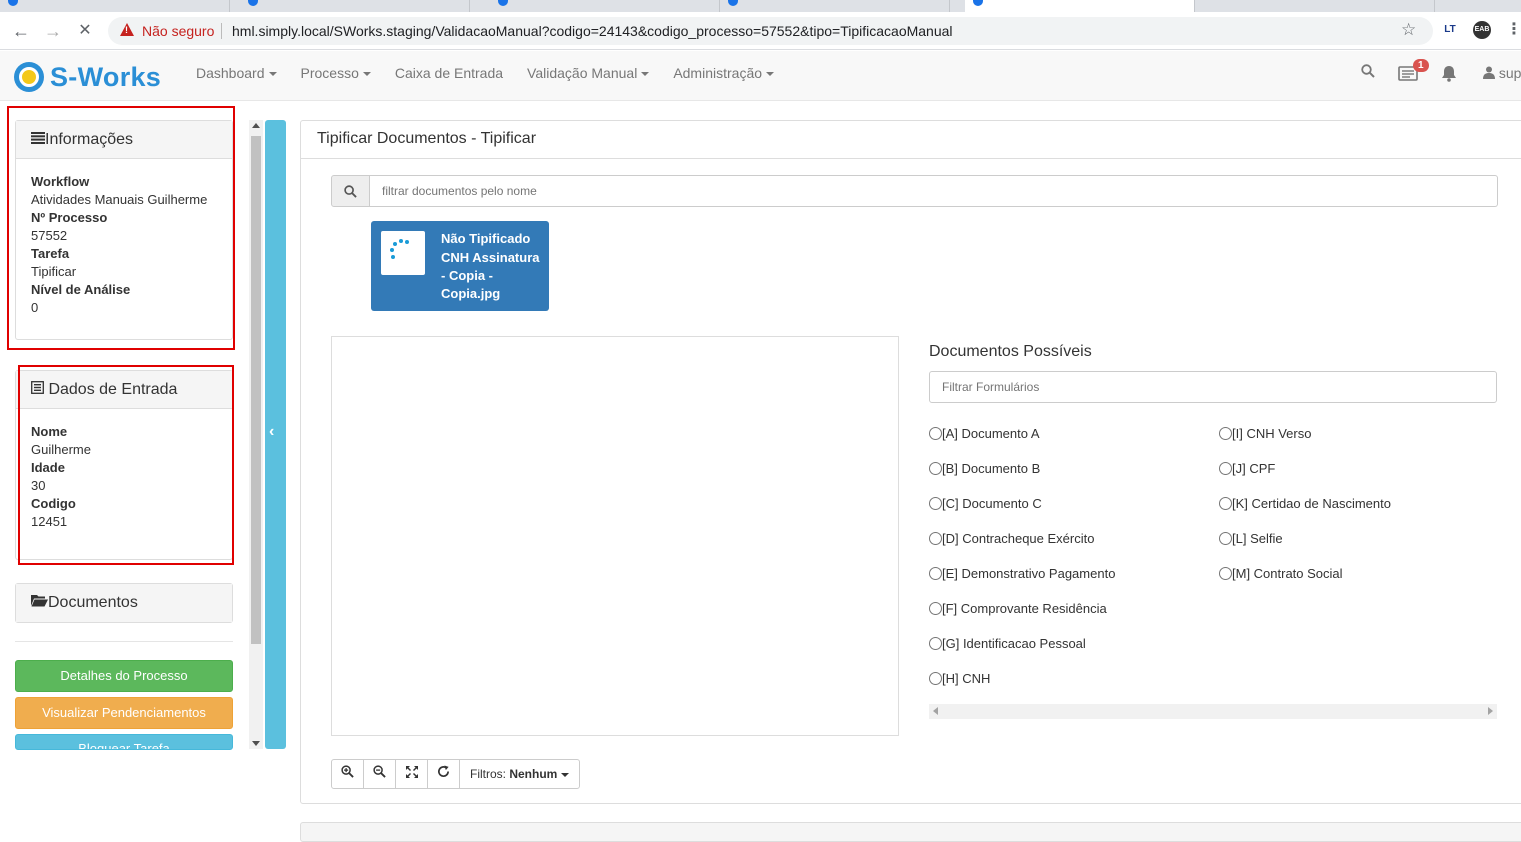 Image resolution: width=1521 pixels, height=842 pixels. I want to click on fullscreen-button, so click(411, 774).